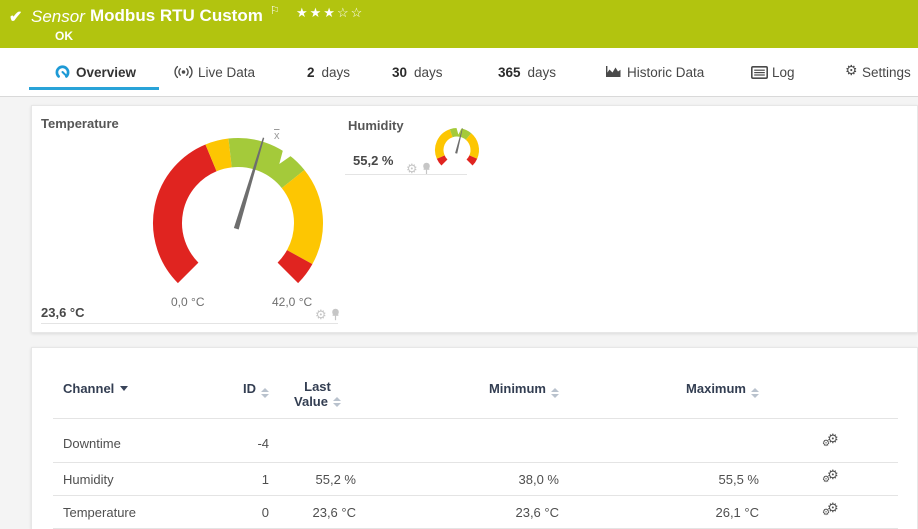 This screenshot has width=918, height=529. Describe the element at coordinates (311, 72) in the screenshot. I see `tab-2-days-number: 2` at that location.